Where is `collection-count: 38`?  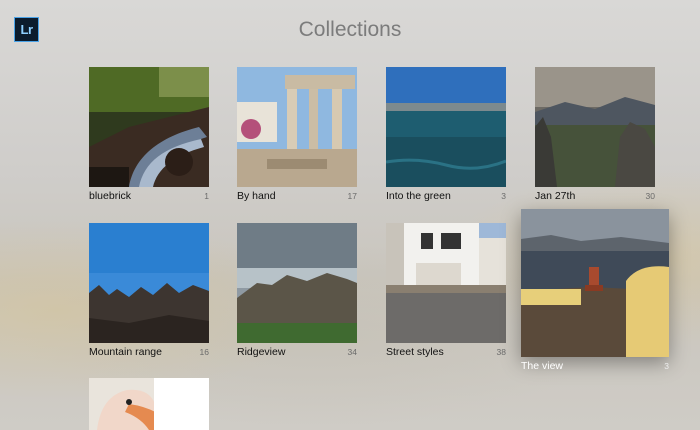
collection-count: 38 is located at coordinates (501, 352).